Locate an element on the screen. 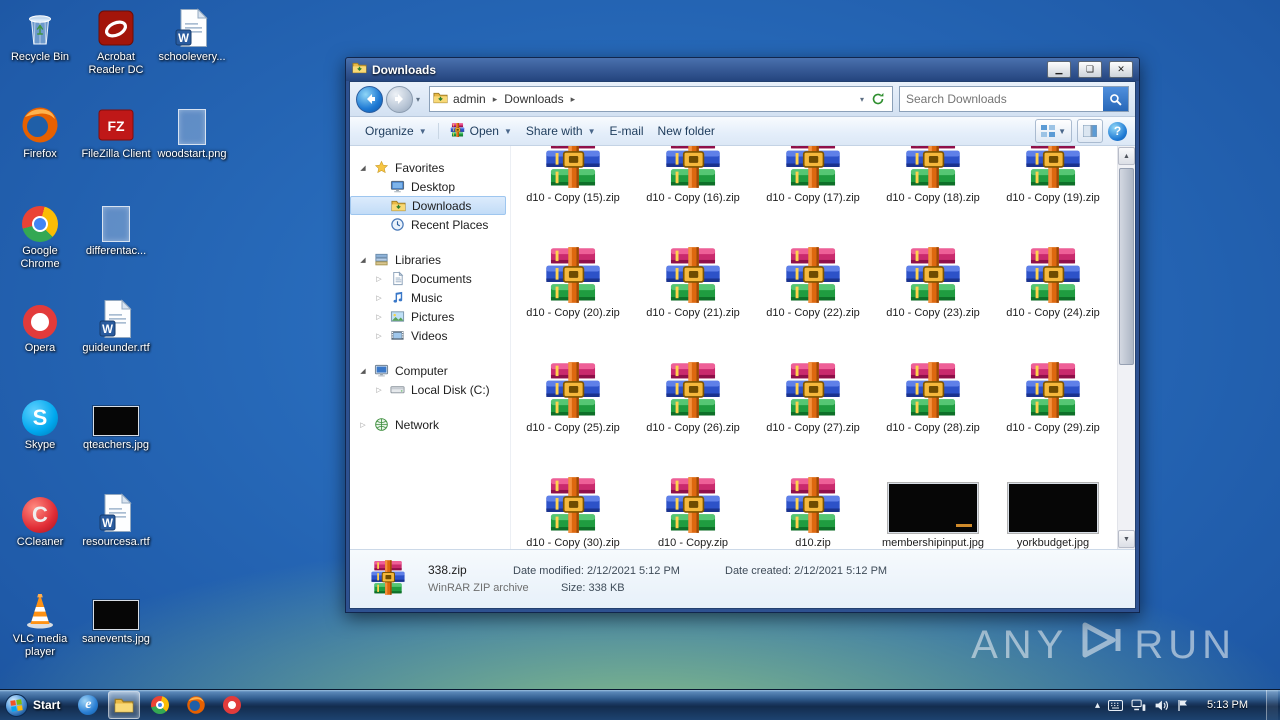  taskbar-app-firefox is located at coordinates (196, 705).